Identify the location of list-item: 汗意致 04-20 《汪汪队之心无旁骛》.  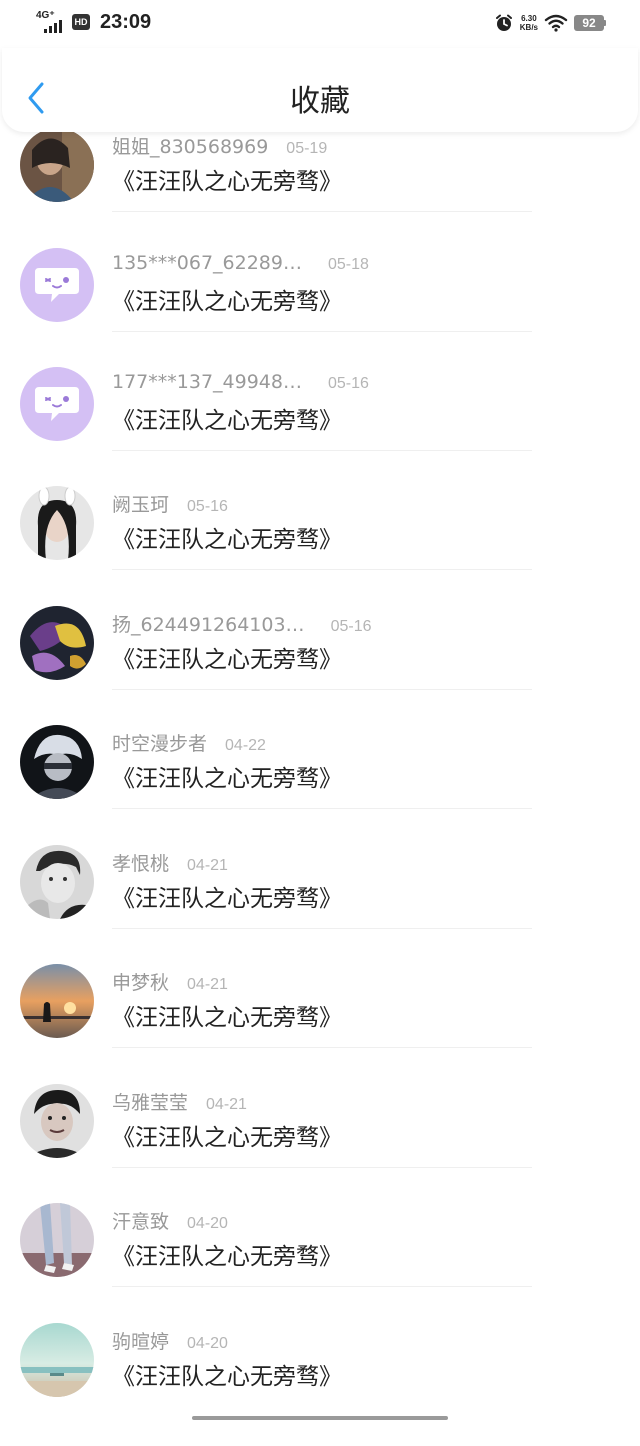
(320, 1264).